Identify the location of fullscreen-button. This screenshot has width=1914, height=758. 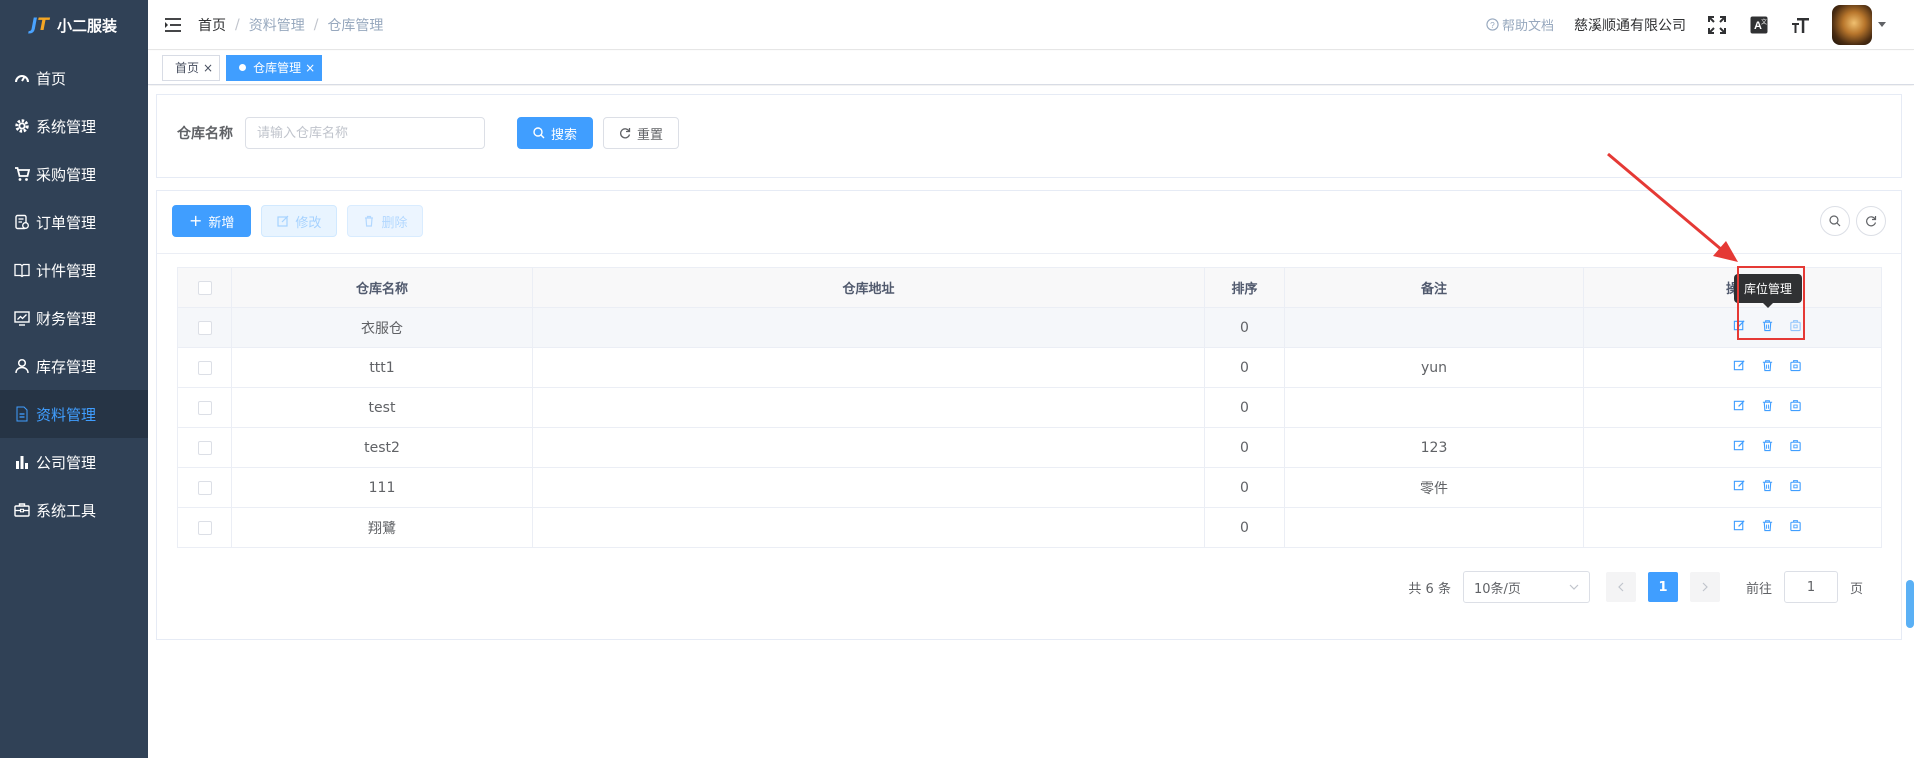
(1717, 25).